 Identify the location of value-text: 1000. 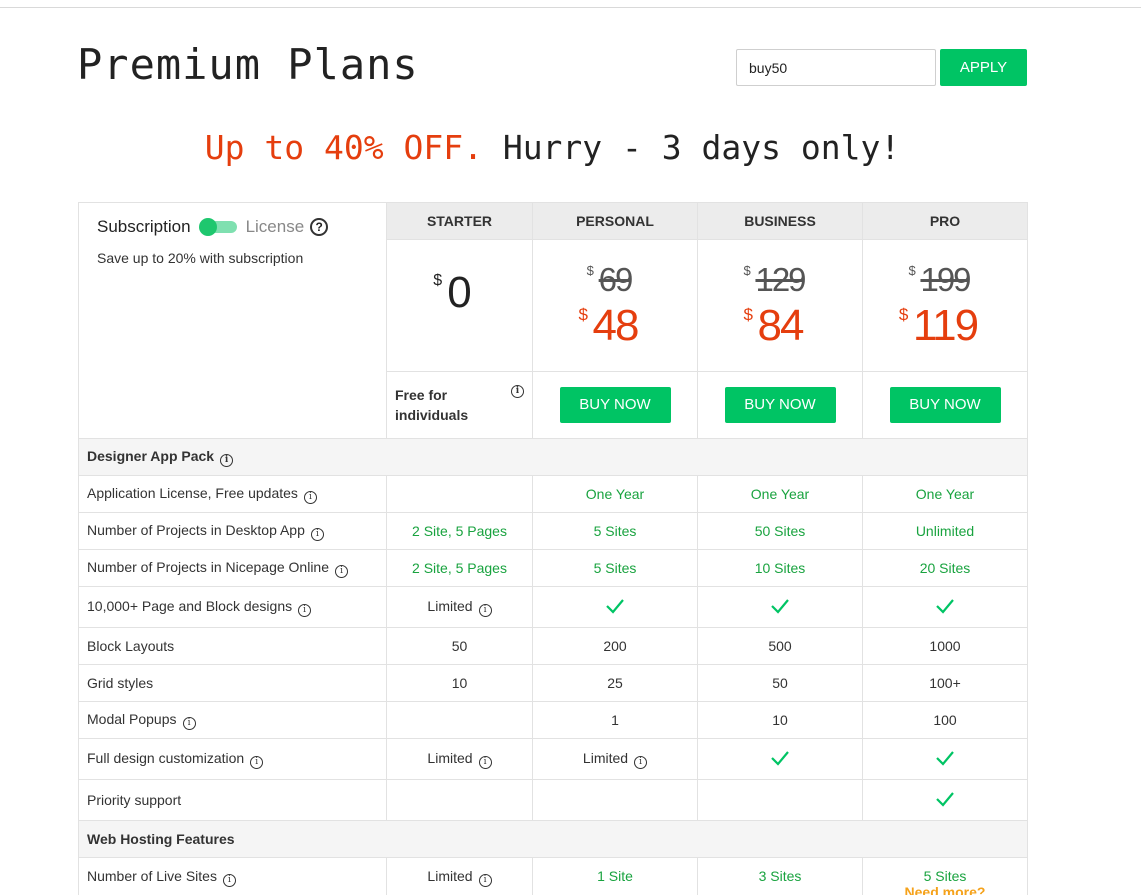
(945, 646).